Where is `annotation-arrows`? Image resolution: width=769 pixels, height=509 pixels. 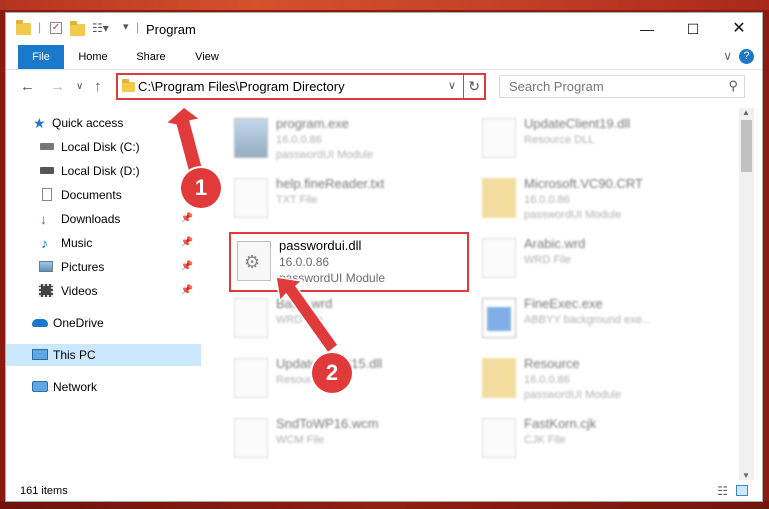 annotation-arrows is located at coordinates (252, 230).